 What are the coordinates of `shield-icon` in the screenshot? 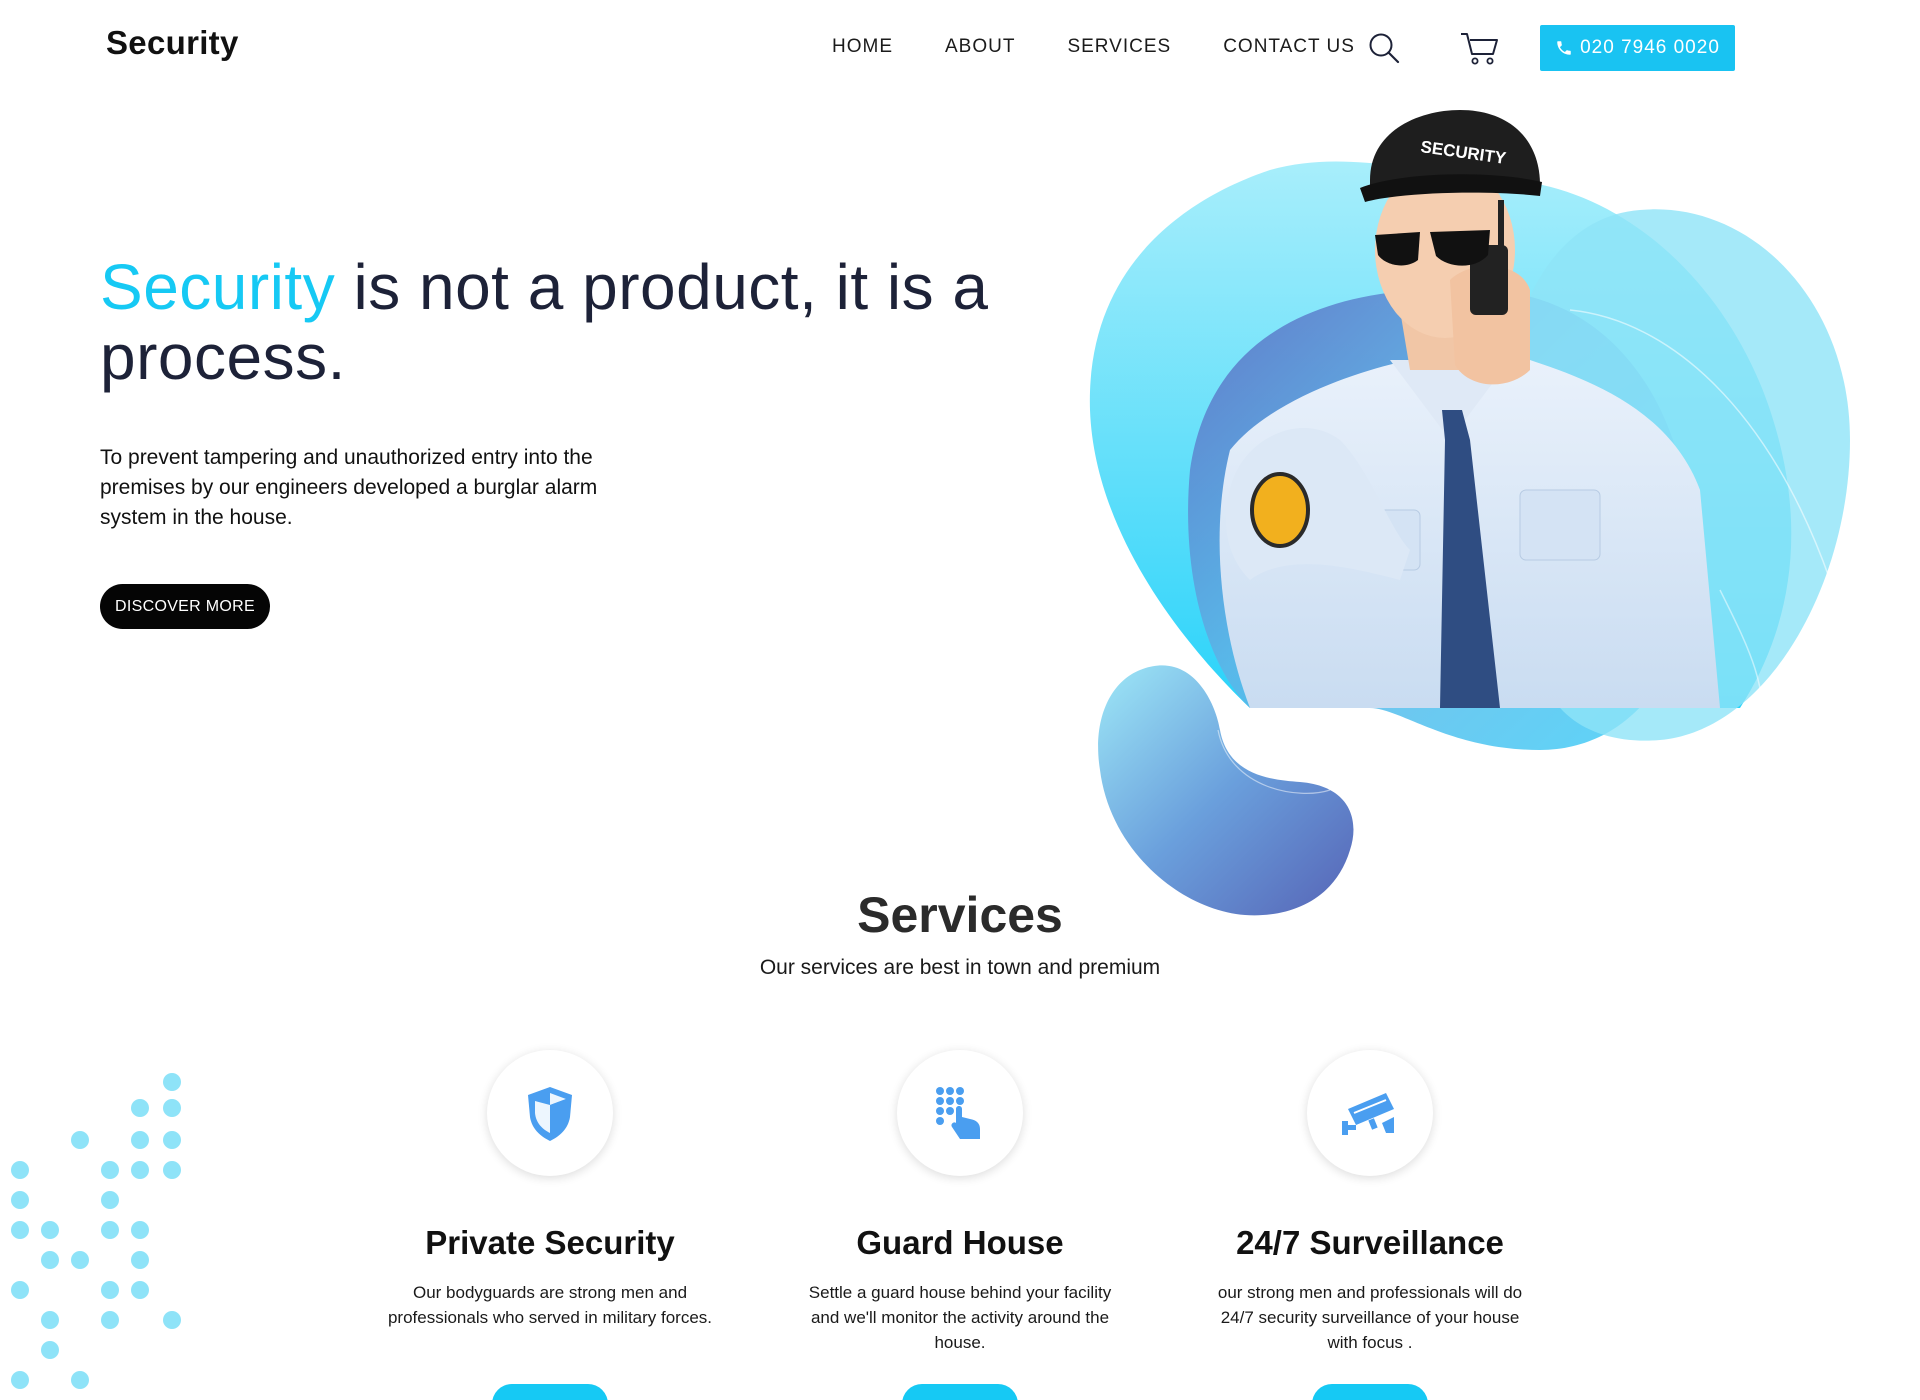 It's located at (550, 1114).